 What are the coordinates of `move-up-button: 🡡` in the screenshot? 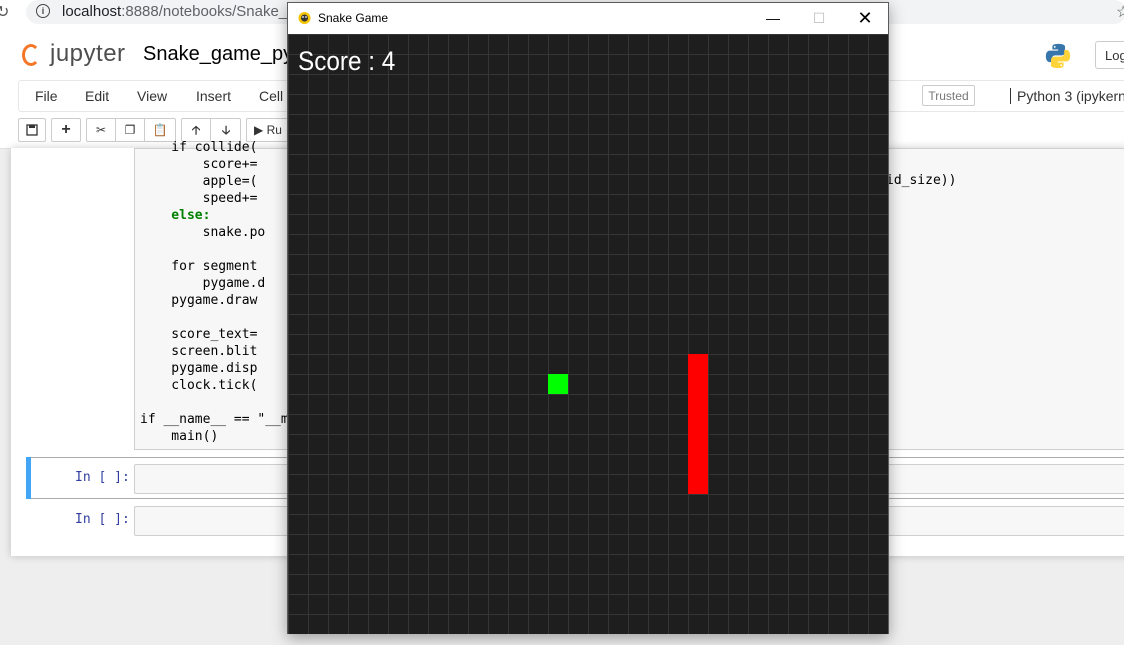 It's located at (196, 130).